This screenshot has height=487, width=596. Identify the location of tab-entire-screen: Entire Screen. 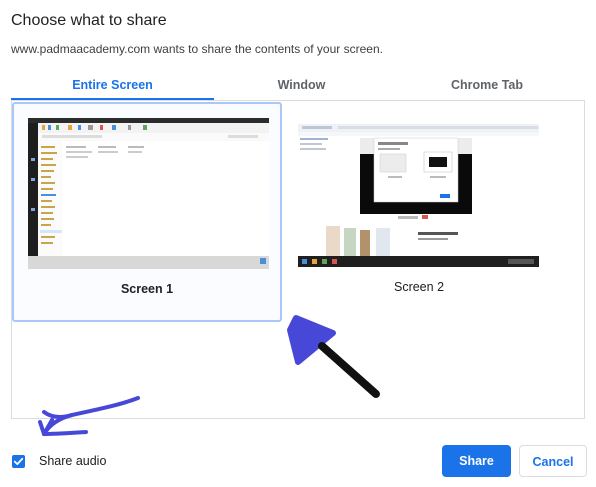
(112, 86).